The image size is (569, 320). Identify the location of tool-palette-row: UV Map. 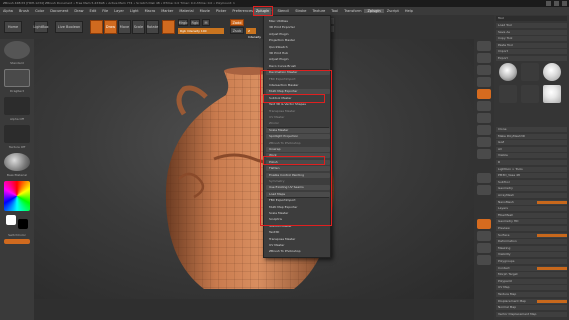
(531, 288).